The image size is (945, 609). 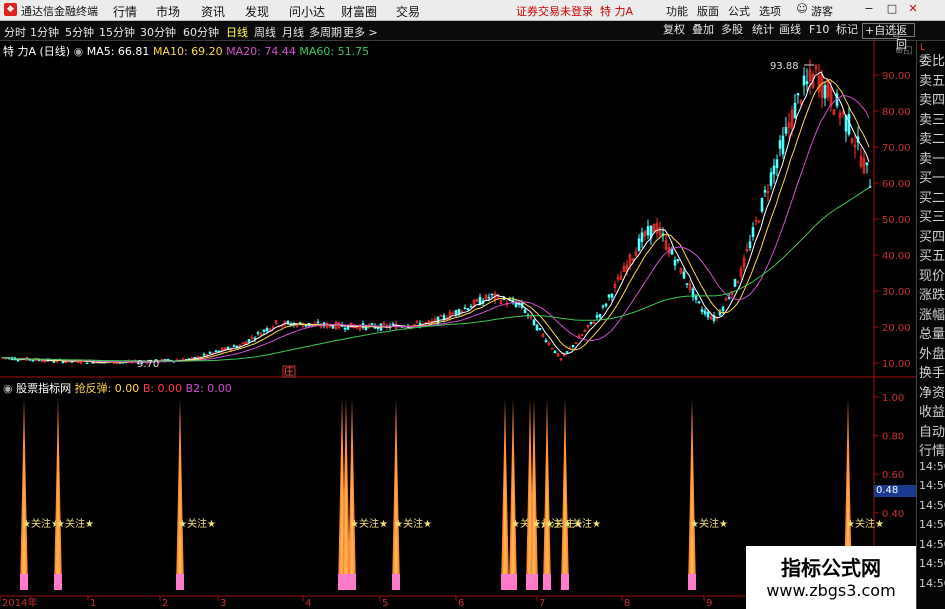 What do you see at coordinates (893, 437) in the screenshot?
I see `sub-y-tick-label: 0.80` at bounding box center [893, 437].